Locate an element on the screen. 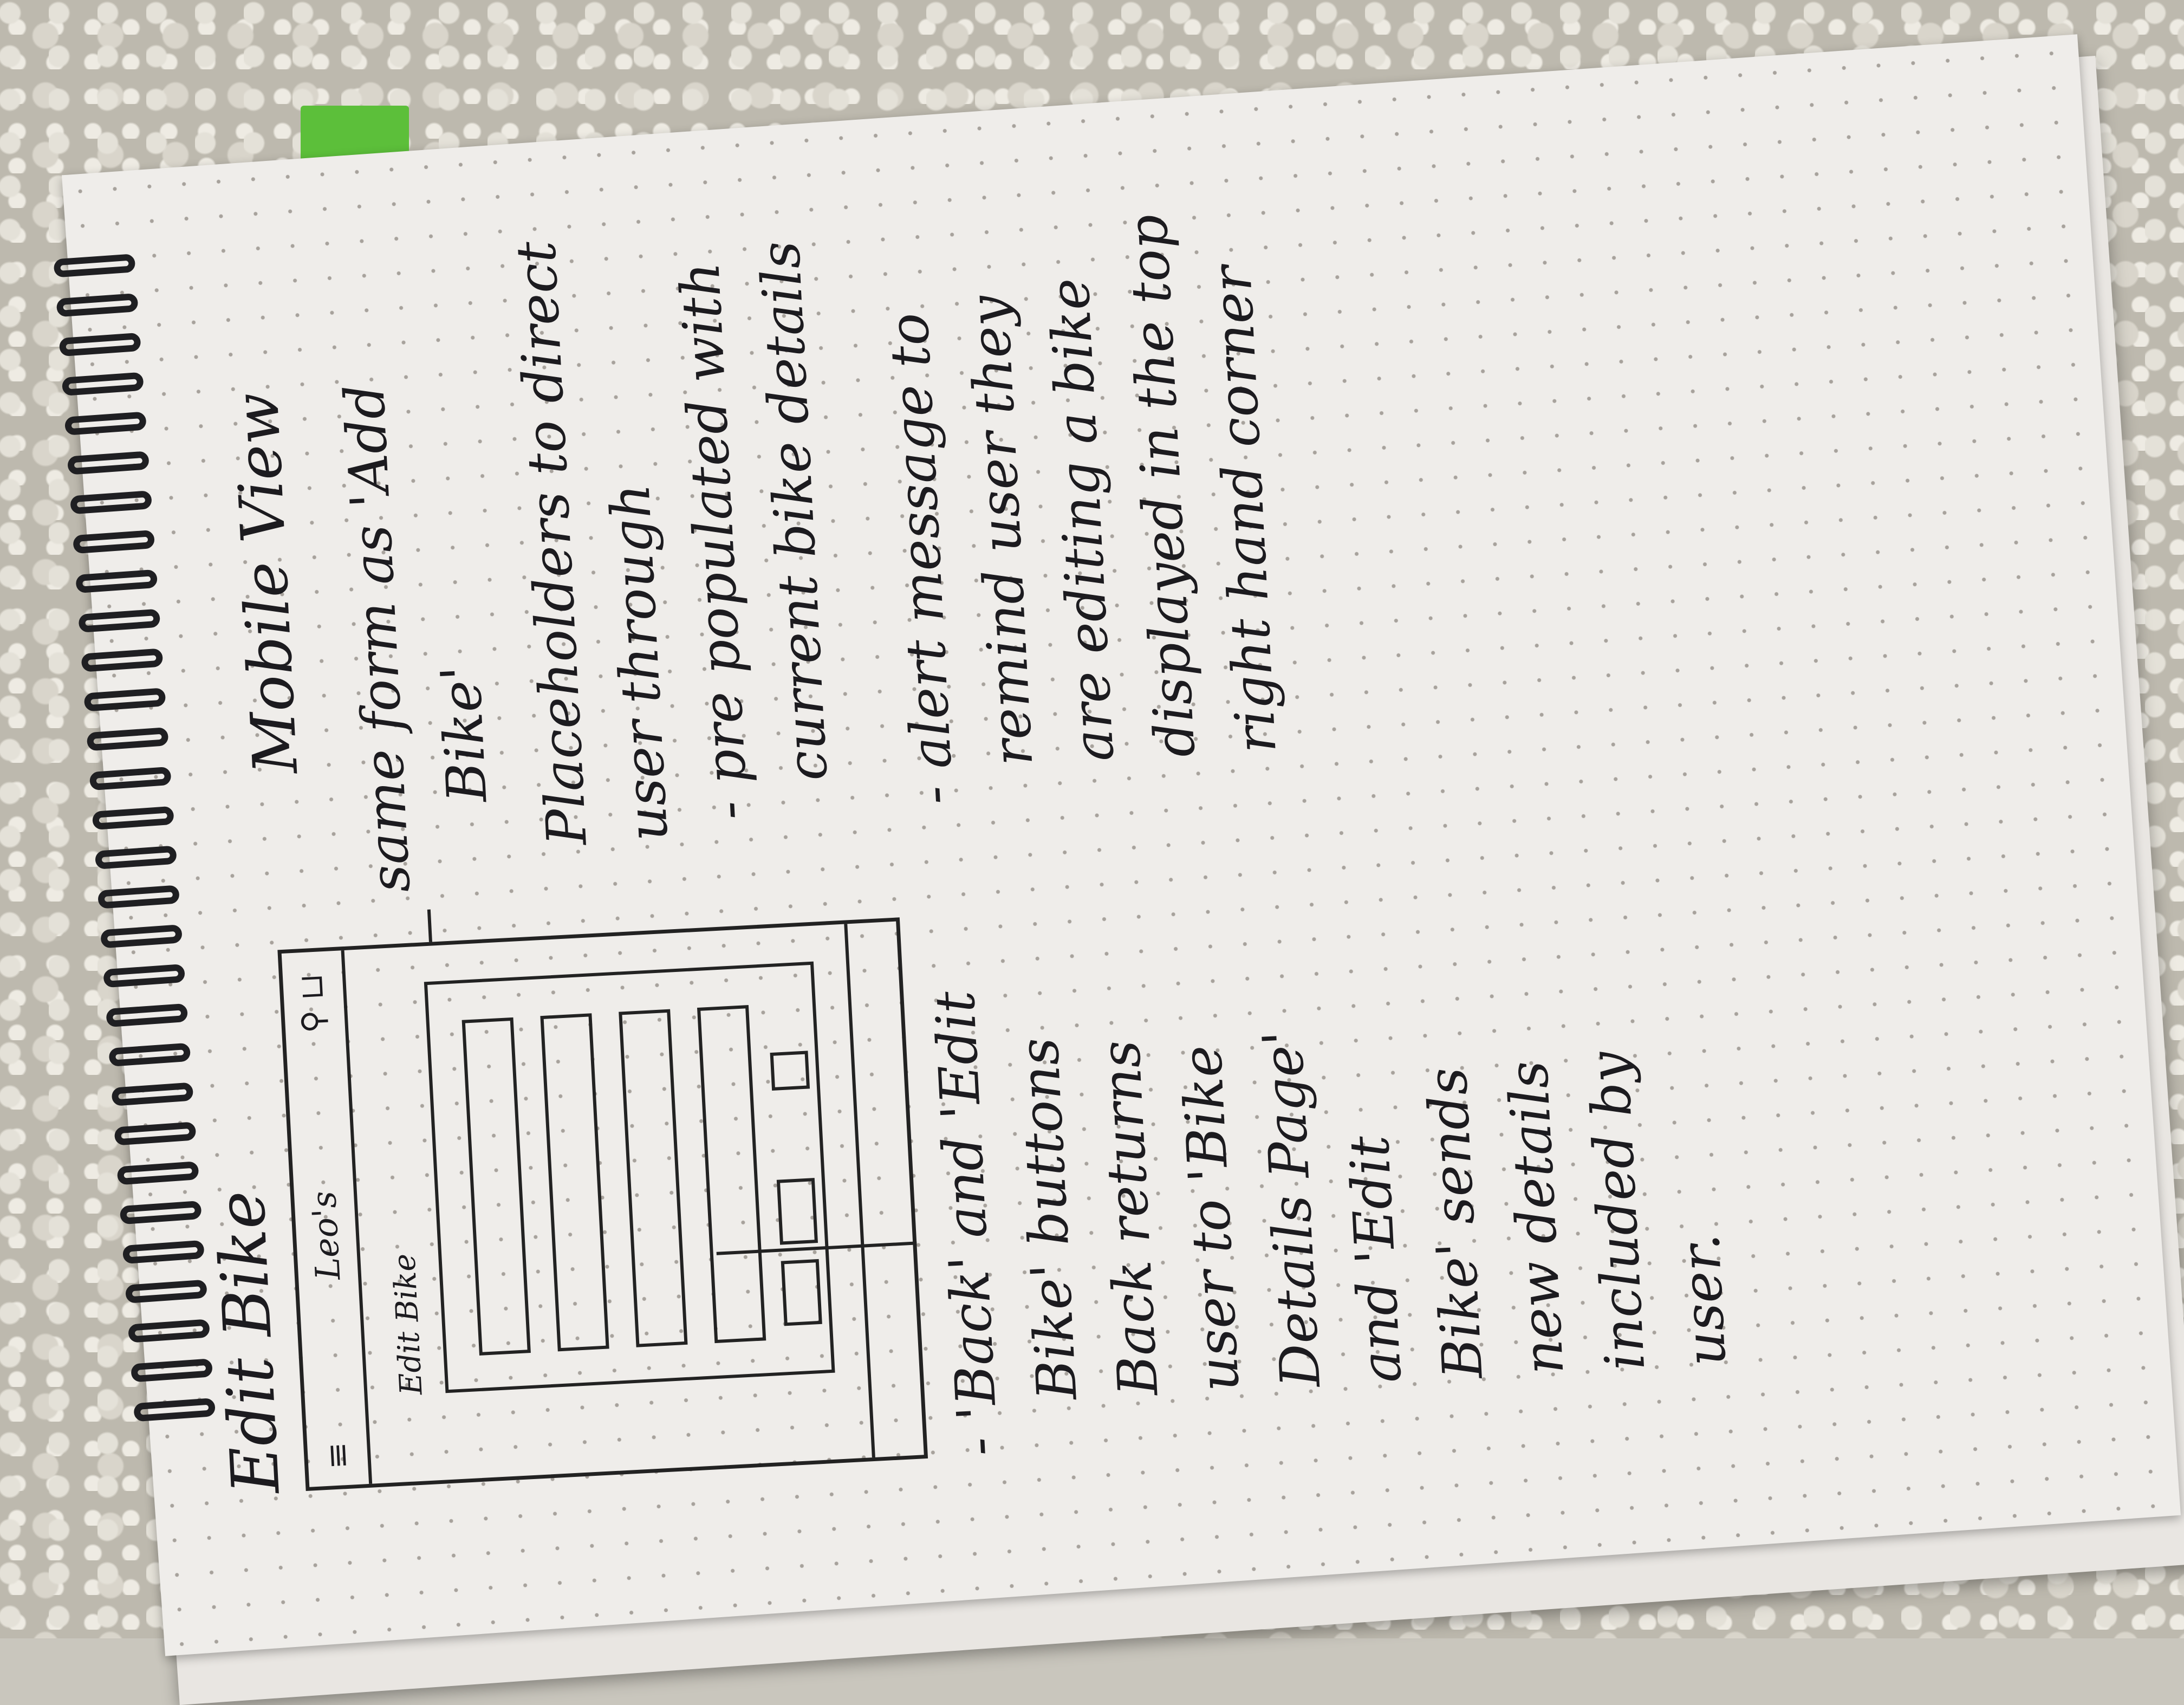 This screenshot has height=1705, width=2184. edit-bike-button-sketch is located at coordinates (797, 1211).